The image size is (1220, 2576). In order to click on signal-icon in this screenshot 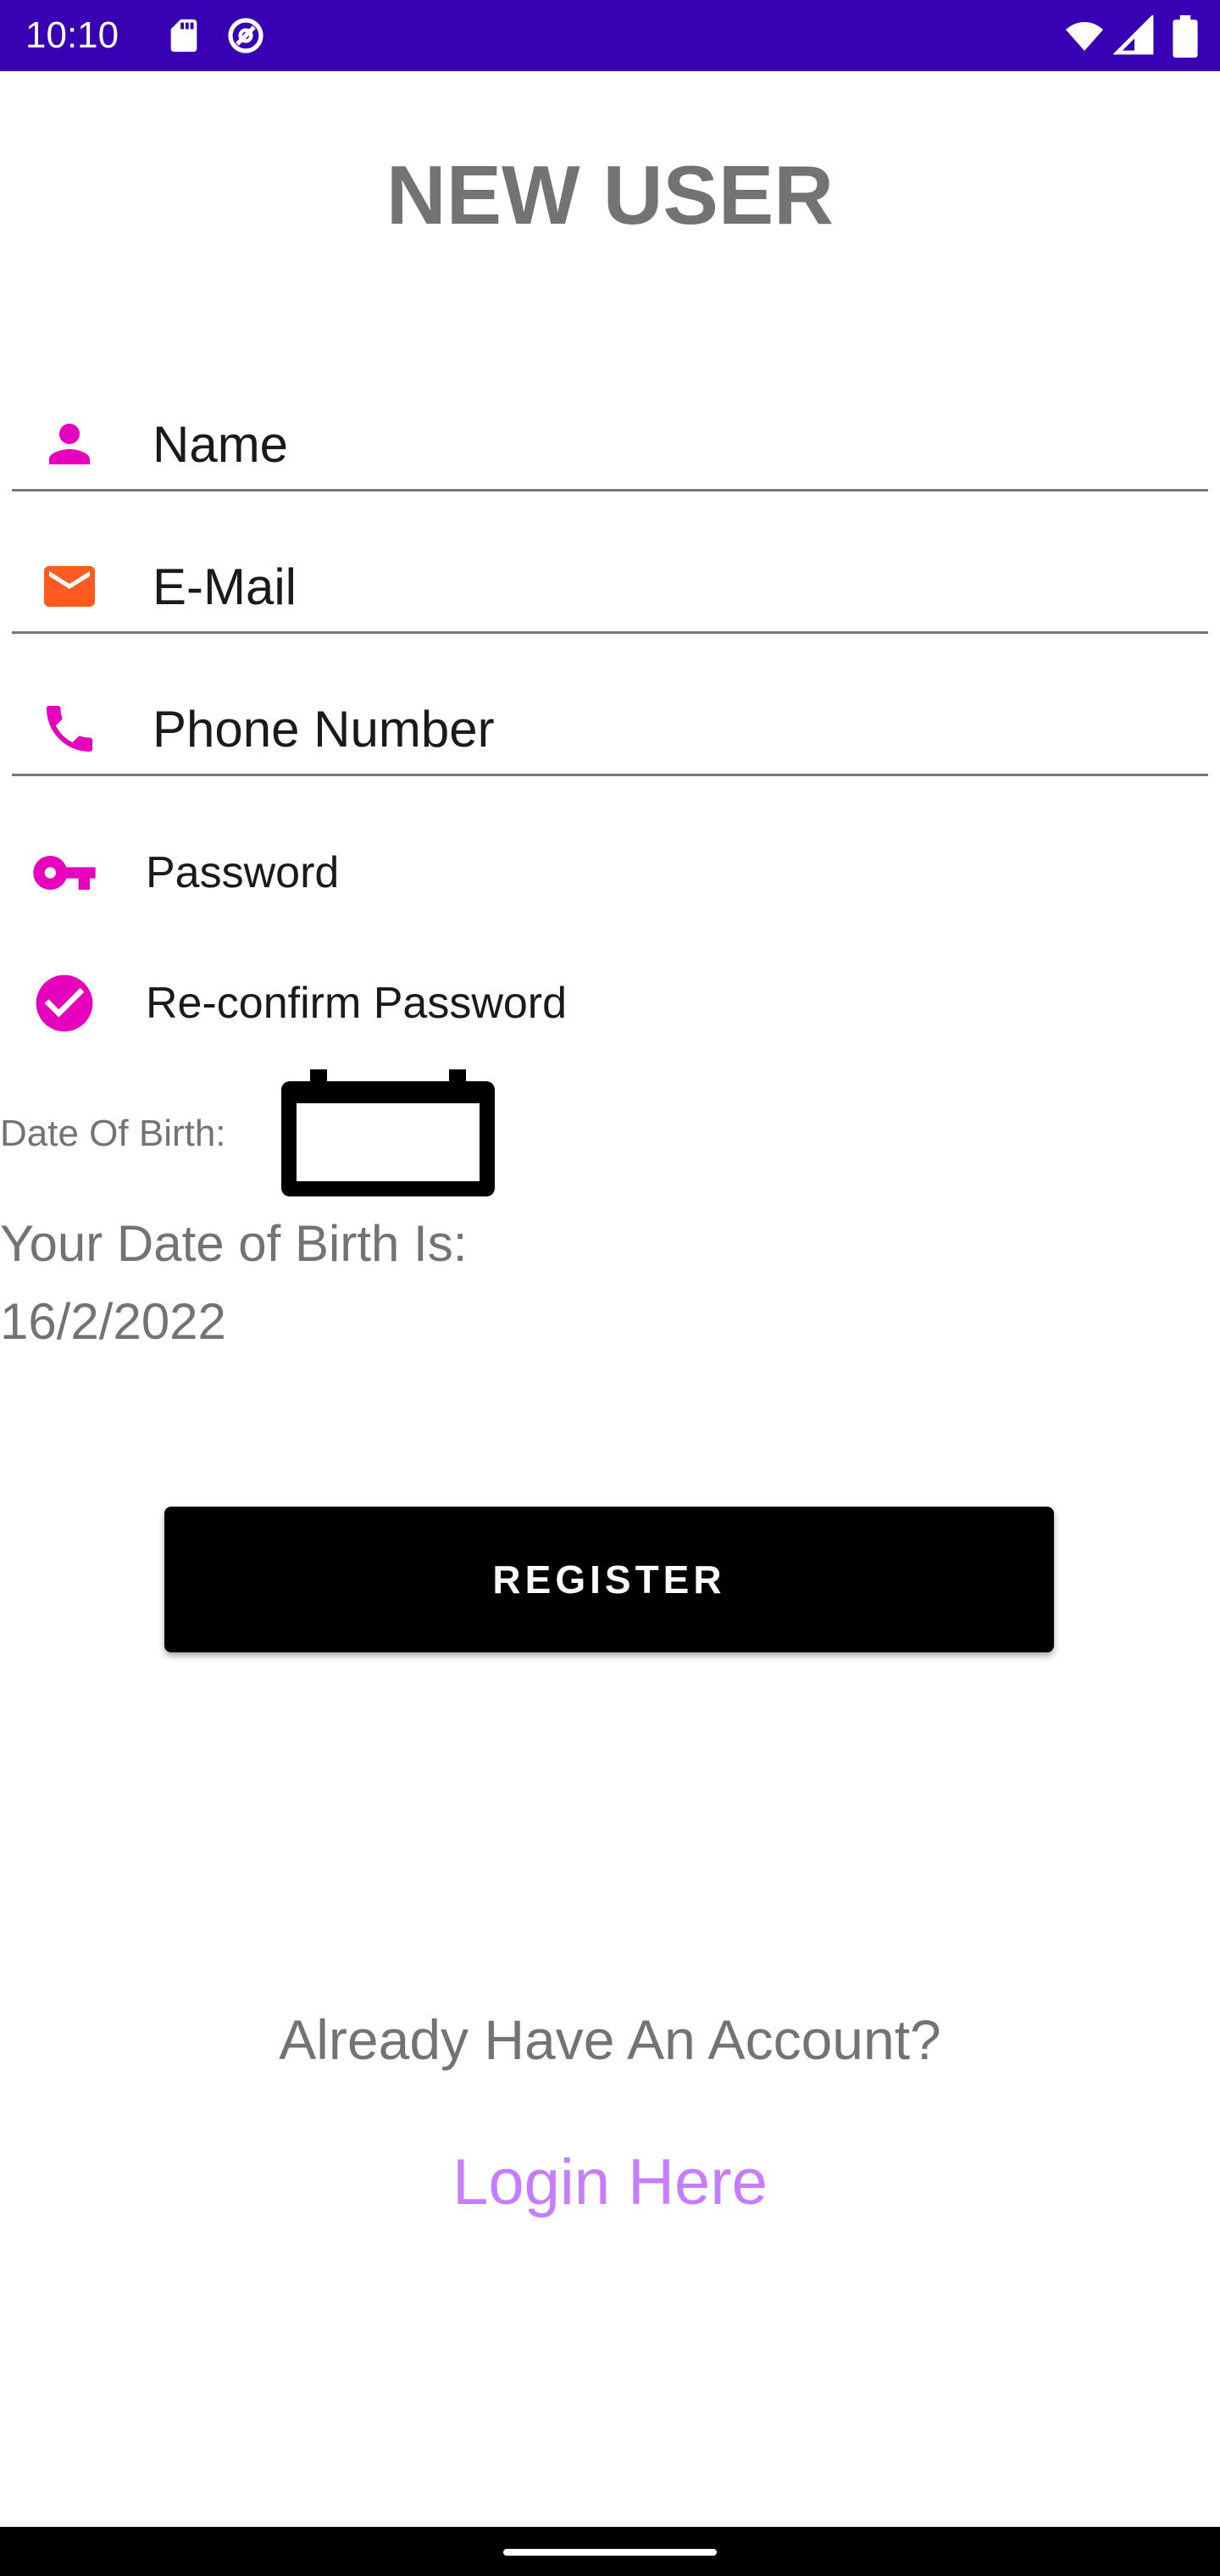, I will do `click(1133, 35)`.